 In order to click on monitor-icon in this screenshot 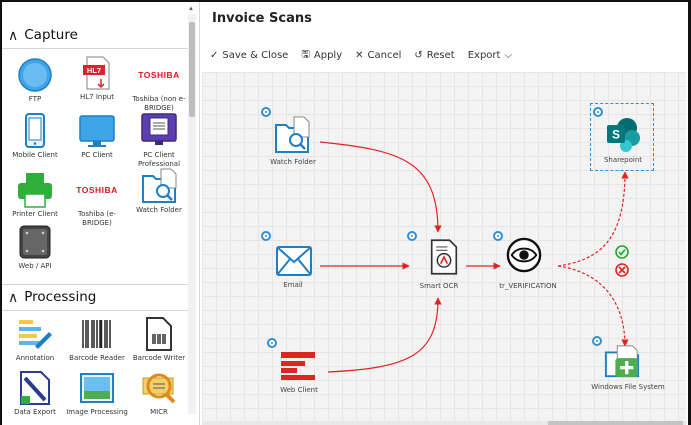, I will do `click(97, 131)`.